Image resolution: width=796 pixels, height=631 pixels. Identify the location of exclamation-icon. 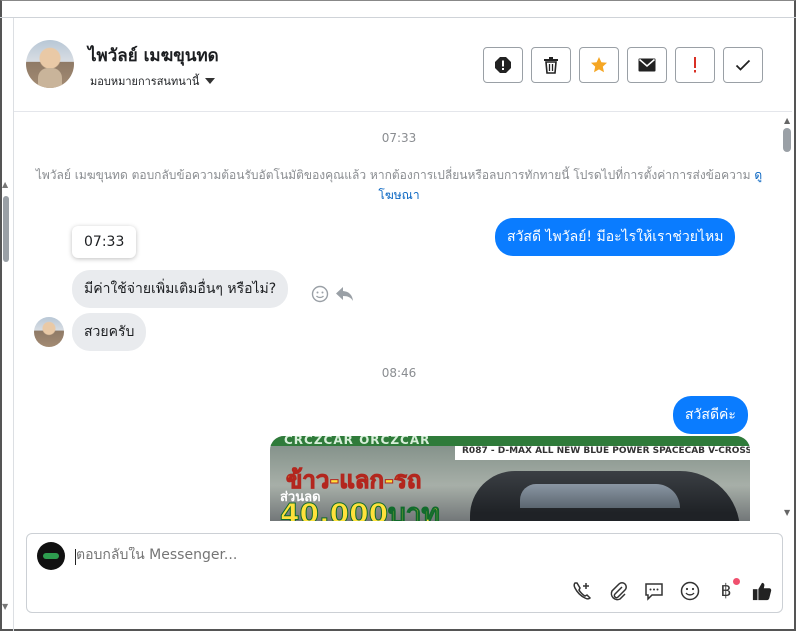
(695, 65).